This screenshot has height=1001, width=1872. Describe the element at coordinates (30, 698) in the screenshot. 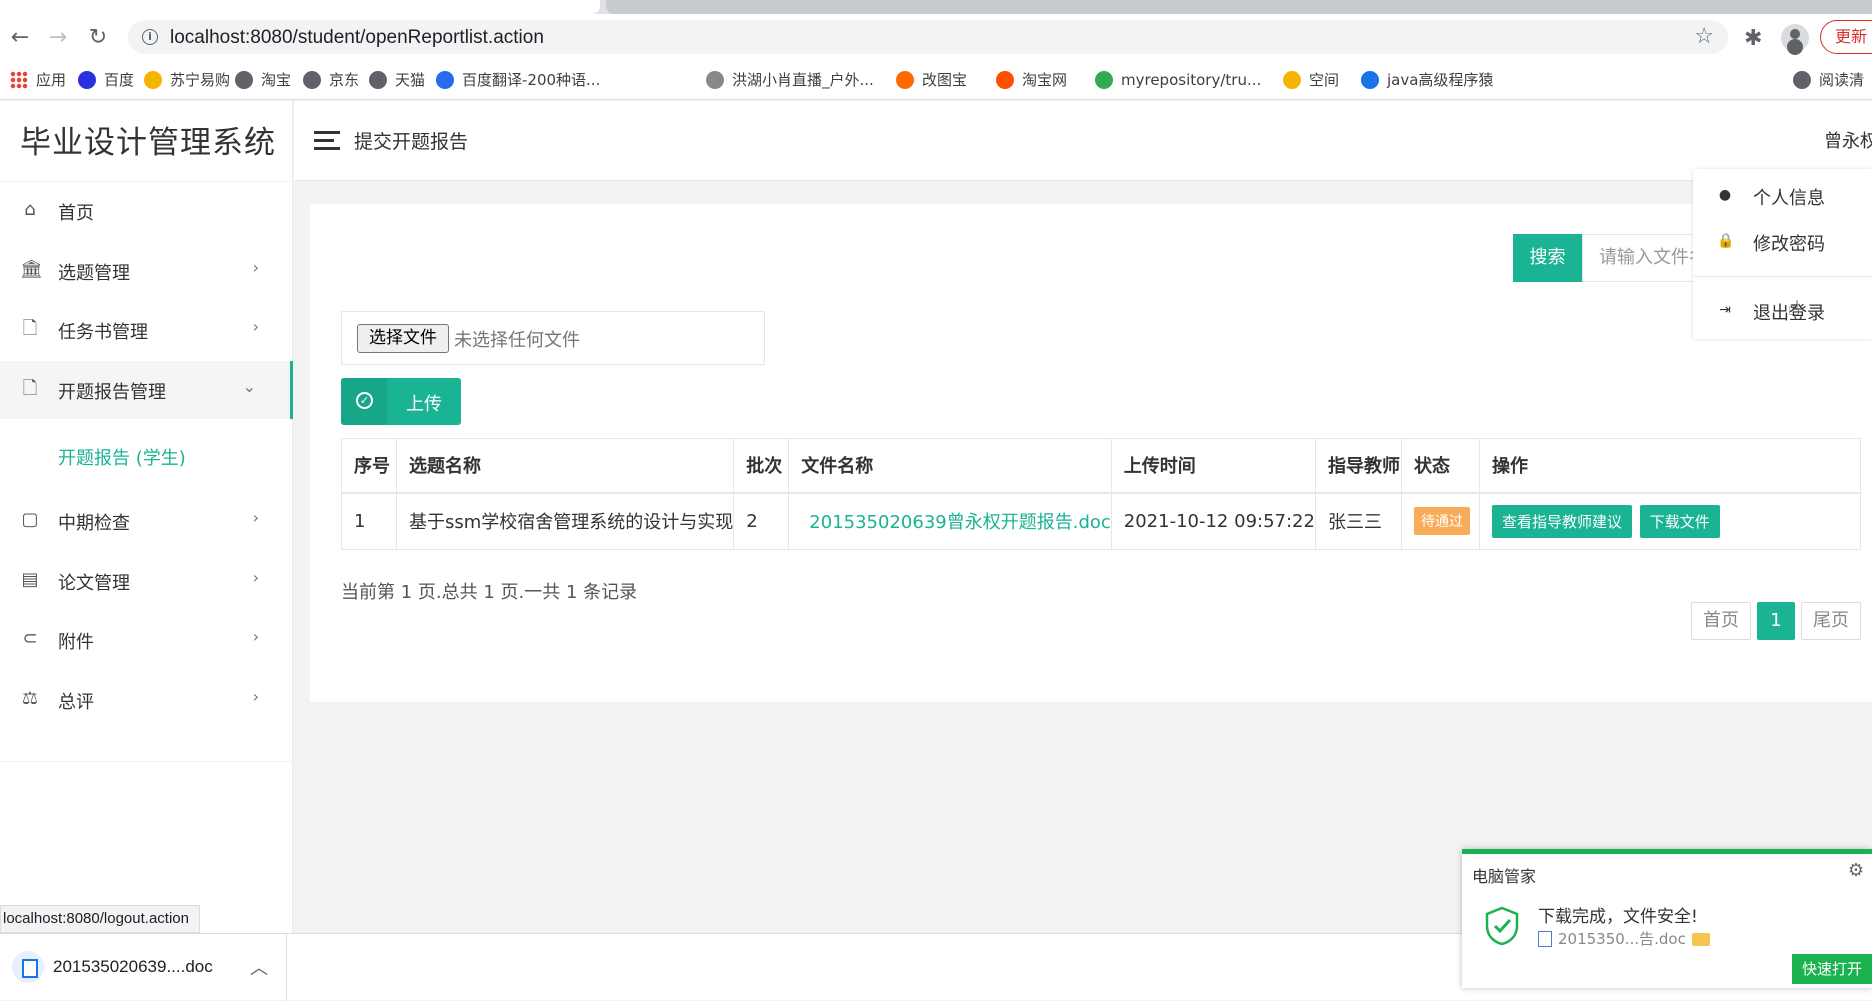

I see `balance-scale-icon: ⚖` at that location.